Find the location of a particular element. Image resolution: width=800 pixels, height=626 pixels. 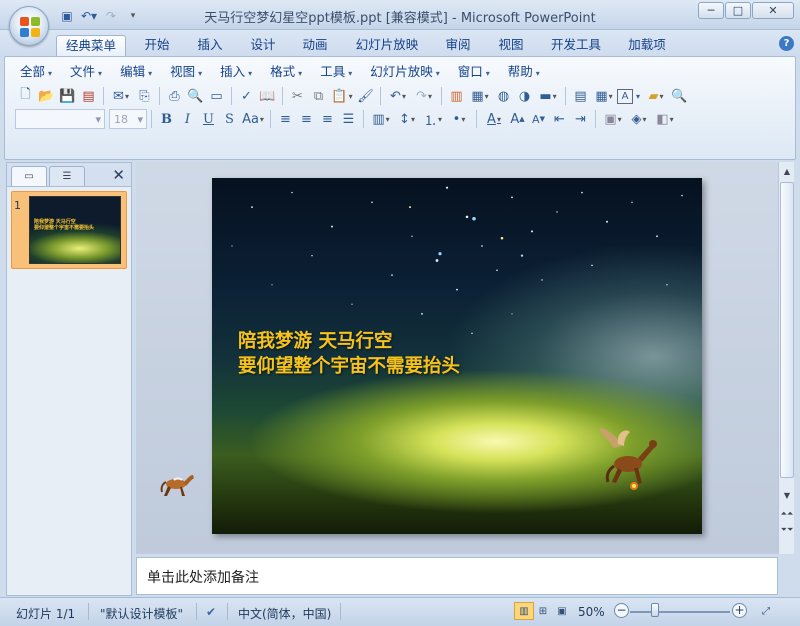

menu-edit: 编辑 ▾ is located at coordinates (136, 72).